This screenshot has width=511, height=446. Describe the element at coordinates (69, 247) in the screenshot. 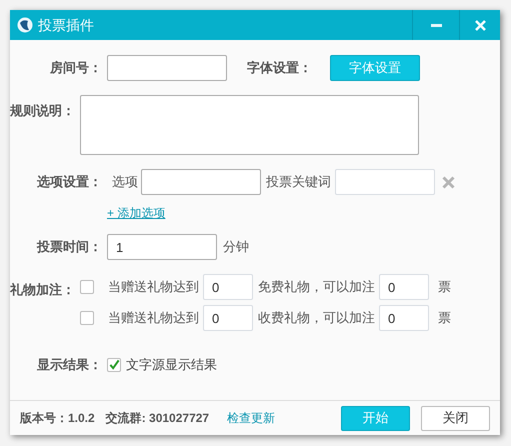

I see `field-label: 投票时间：` at that location.